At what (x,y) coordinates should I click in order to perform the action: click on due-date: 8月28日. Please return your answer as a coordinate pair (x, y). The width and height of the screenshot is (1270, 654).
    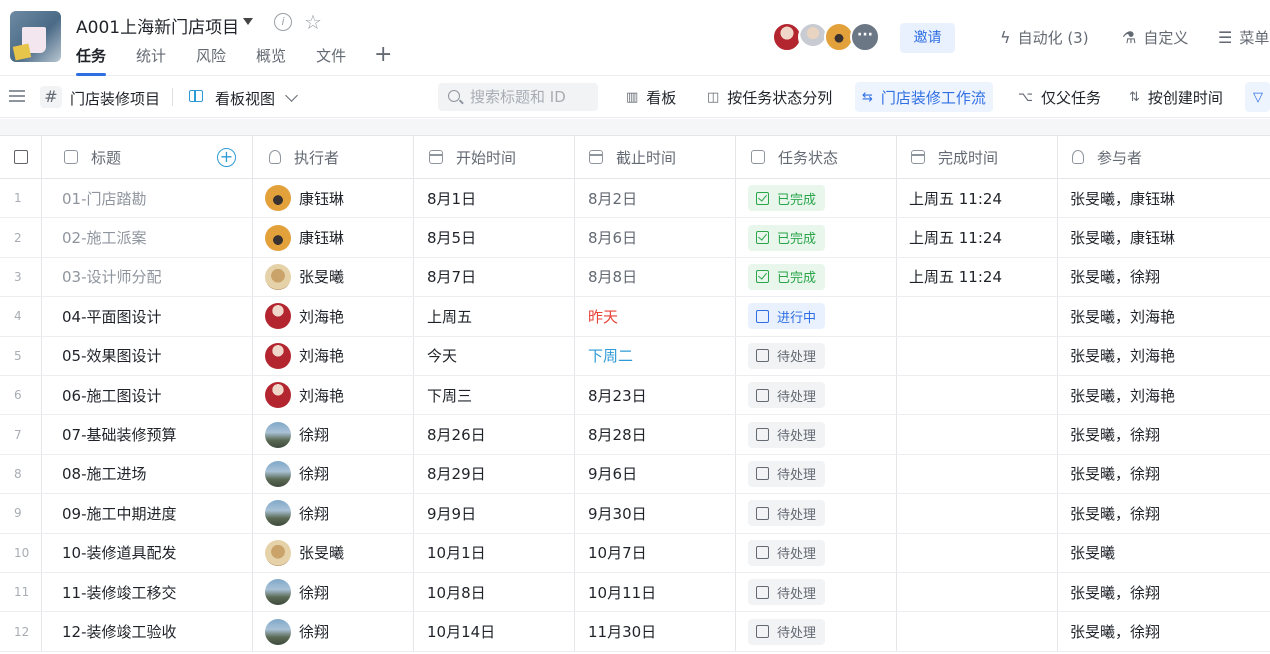
    Looking at the image, I should click on (655, 434).